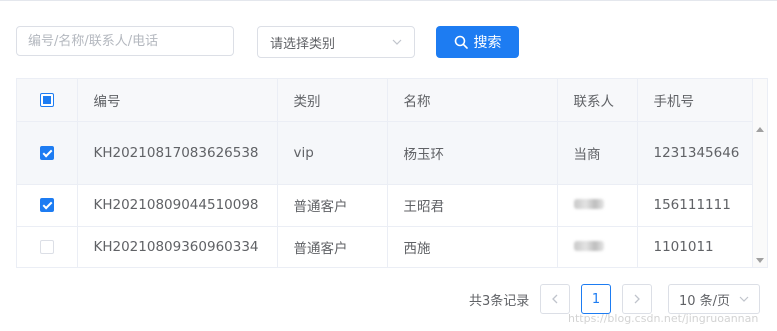  What do you see at coordinates (597, 100) in the screenshot?
I see `column-header-contact: 联系人` at bounding box center [597, 100].